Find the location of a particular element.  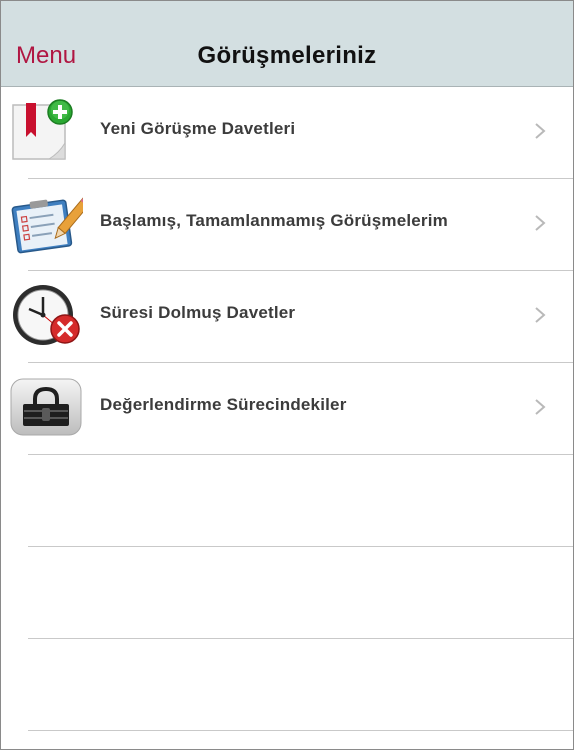

list-item-under-evaluation: Değerlendirme Sürecindekiler is located at coordinates (287, 409).